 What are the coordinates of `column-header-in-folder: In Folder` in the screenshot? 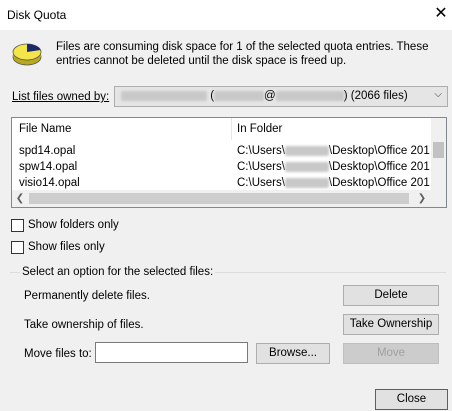 It's located at (260, 129).